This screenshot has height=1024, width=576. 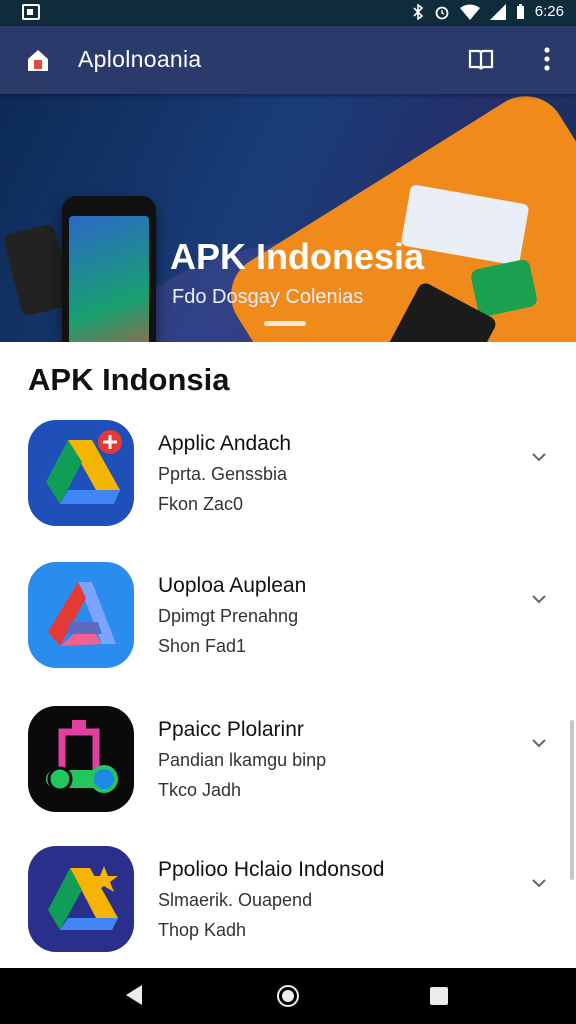 What do you see at coordinates (225, 443) in the screenshot?
I see `app-name: Applic Andach` at bounding box center [225, 443].